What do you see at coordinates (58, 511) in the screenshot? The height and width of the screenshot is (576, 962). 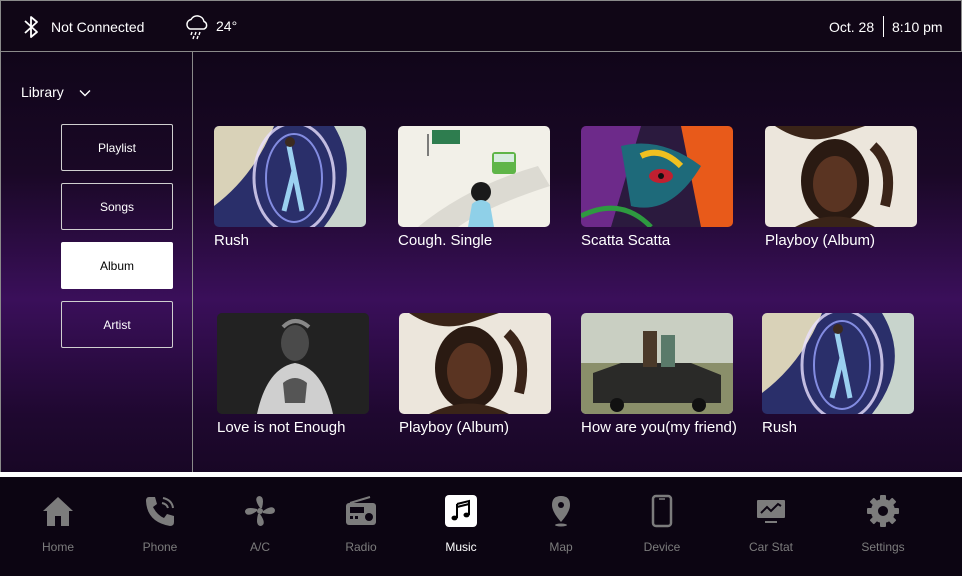 I see `home-icon` at bounding box center [58, 511].